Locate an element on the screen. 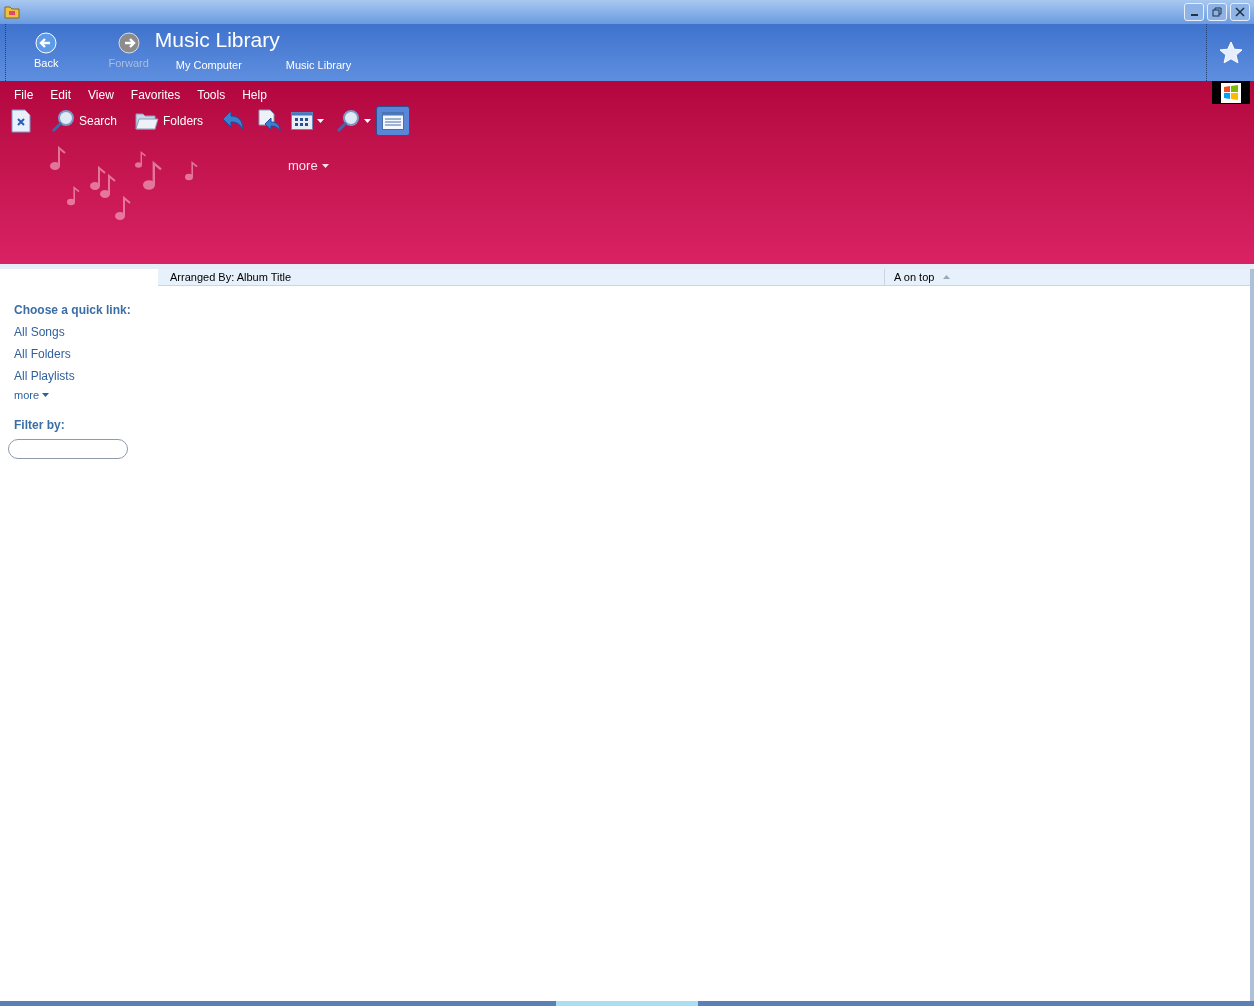  search-icon is located at coordinates (63, 121).